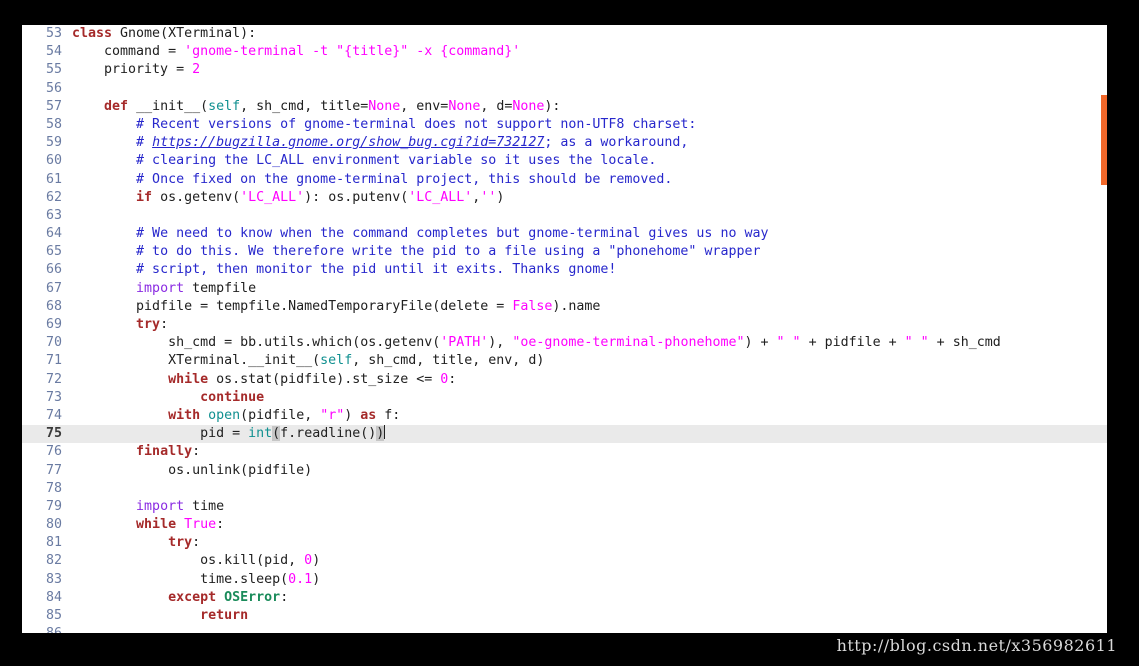  What do you see at coordinates (564, 289) in the screenshot?
I see `code-line: 67 import tempfile` at bounding box center [564, 289].